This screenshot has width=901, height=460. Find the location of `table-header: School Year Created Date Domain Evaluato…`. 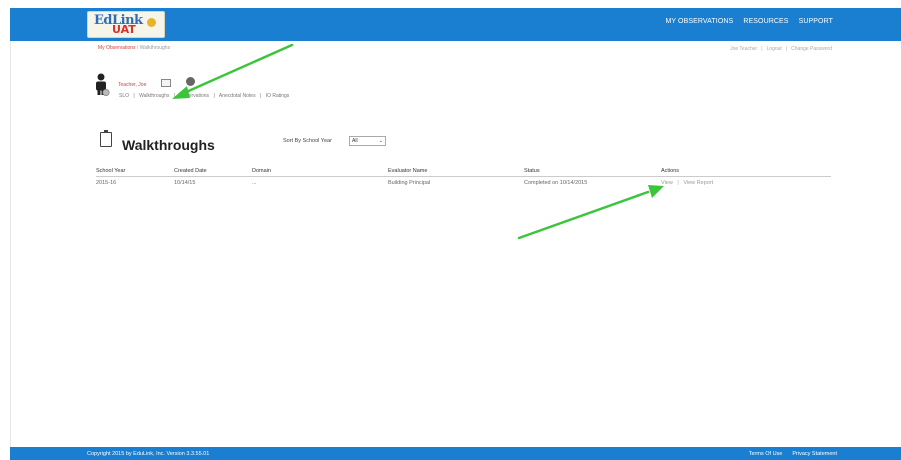

table-header: School Year Created Date Domain Evaluato… is located at coordinates (463, 171).